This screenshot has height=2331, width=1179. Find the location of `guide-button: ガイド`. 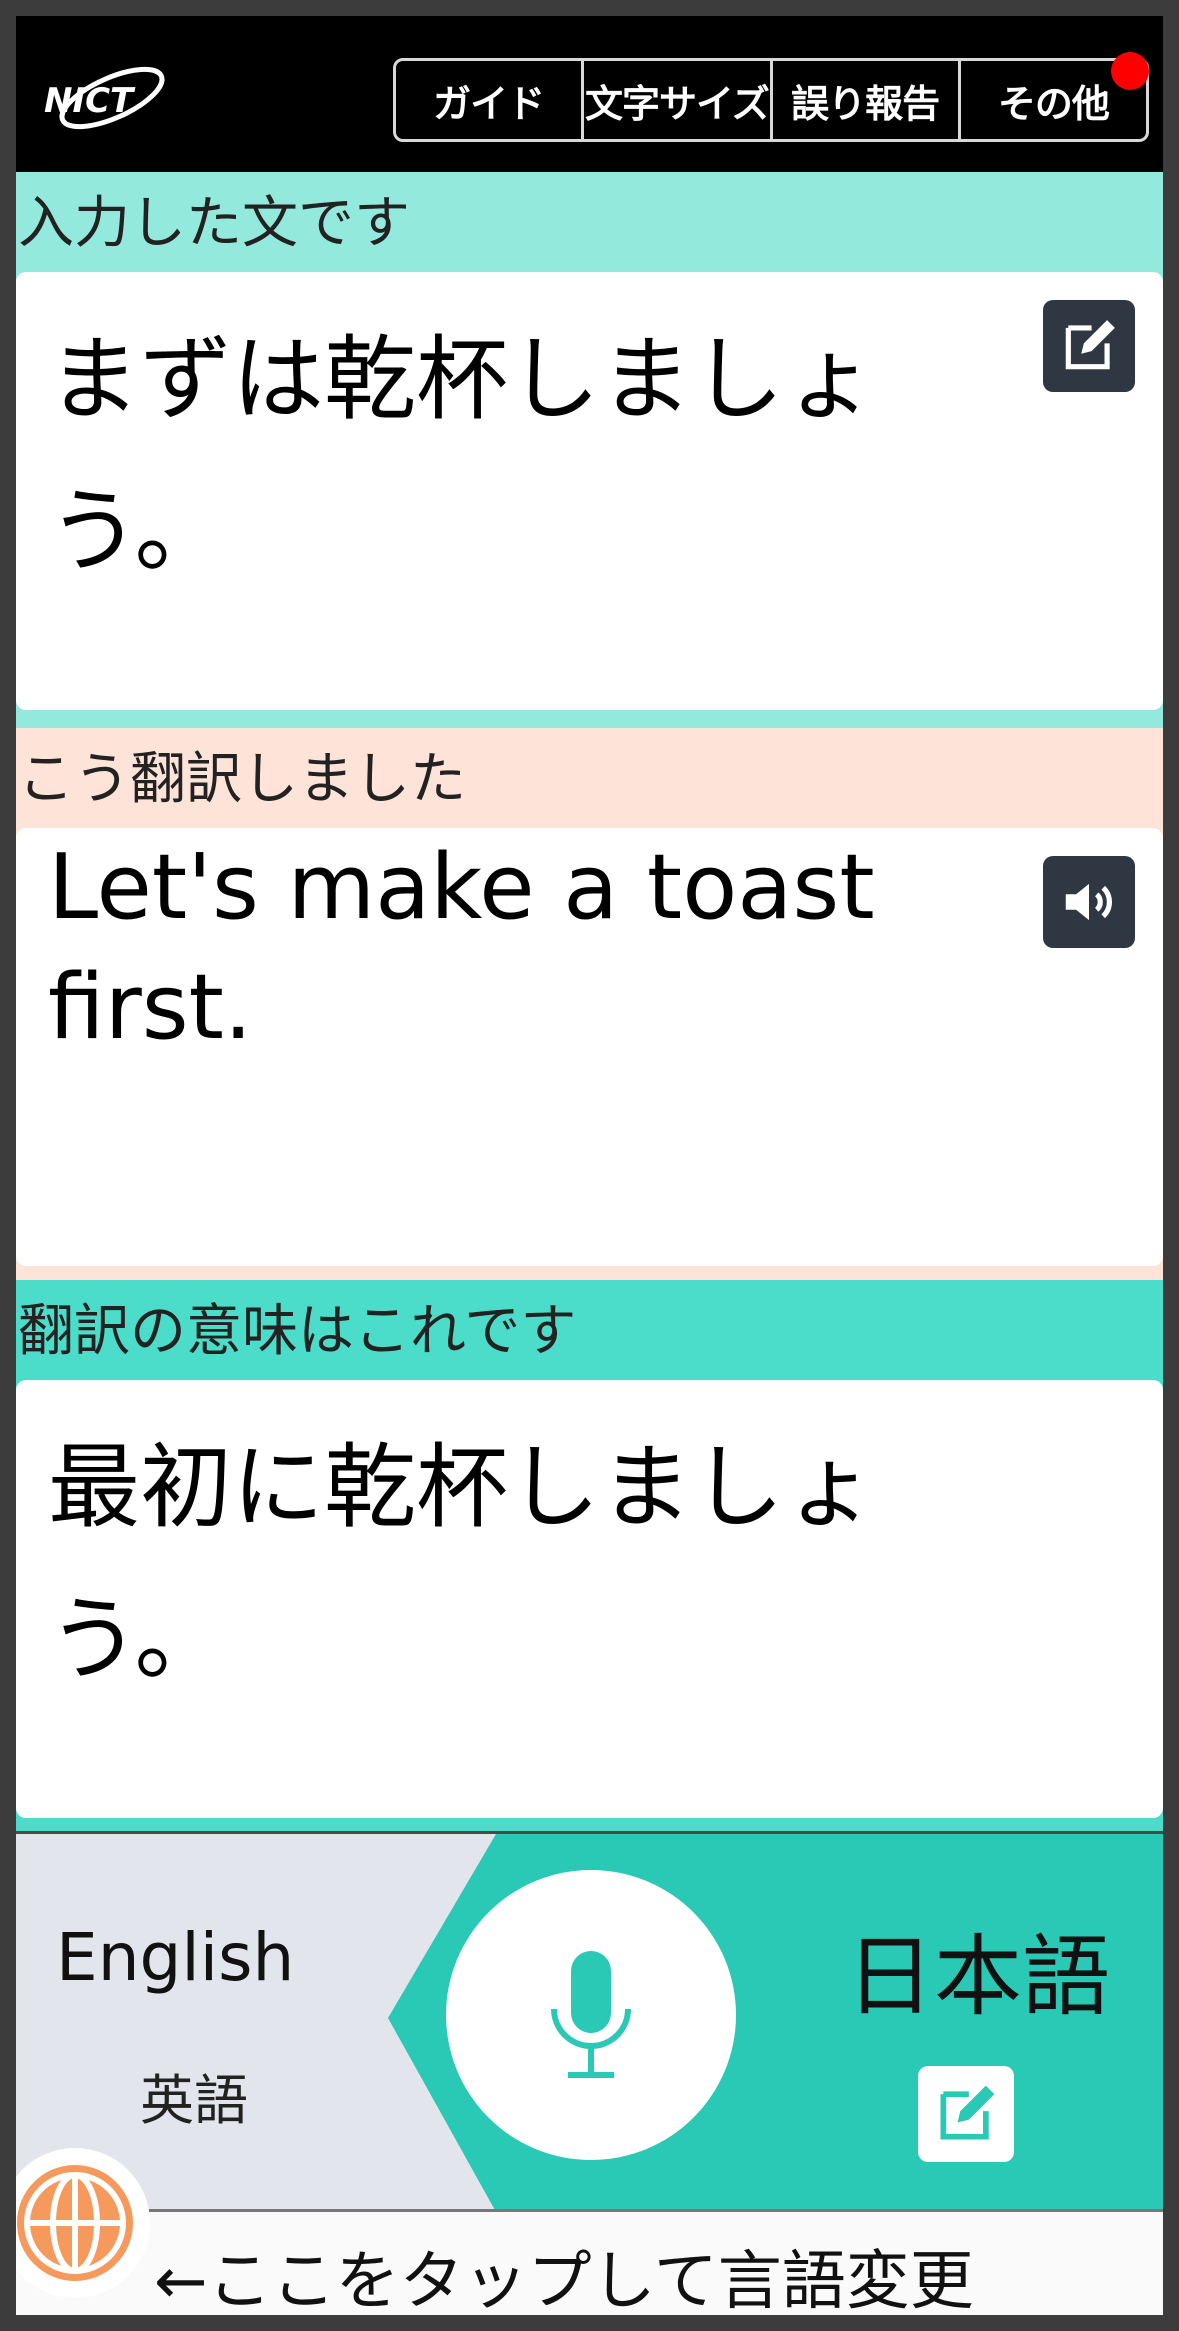

guide-button: ガイド is located at coordinates (490, 100).